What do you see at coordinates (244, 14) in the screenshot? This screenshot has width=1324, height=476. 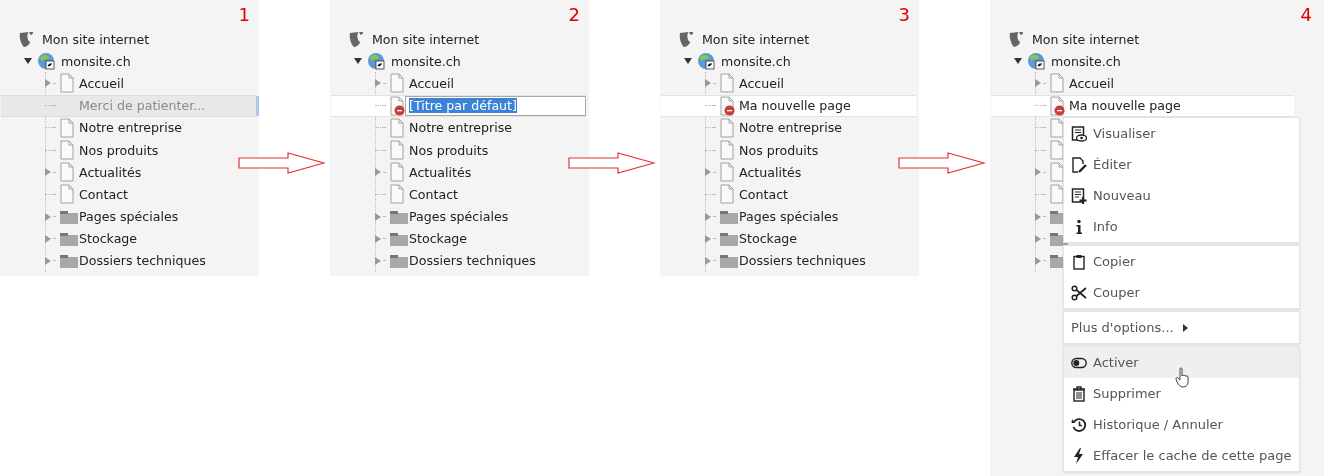 I see `step-number: 1` at bounding box center [244, 14].